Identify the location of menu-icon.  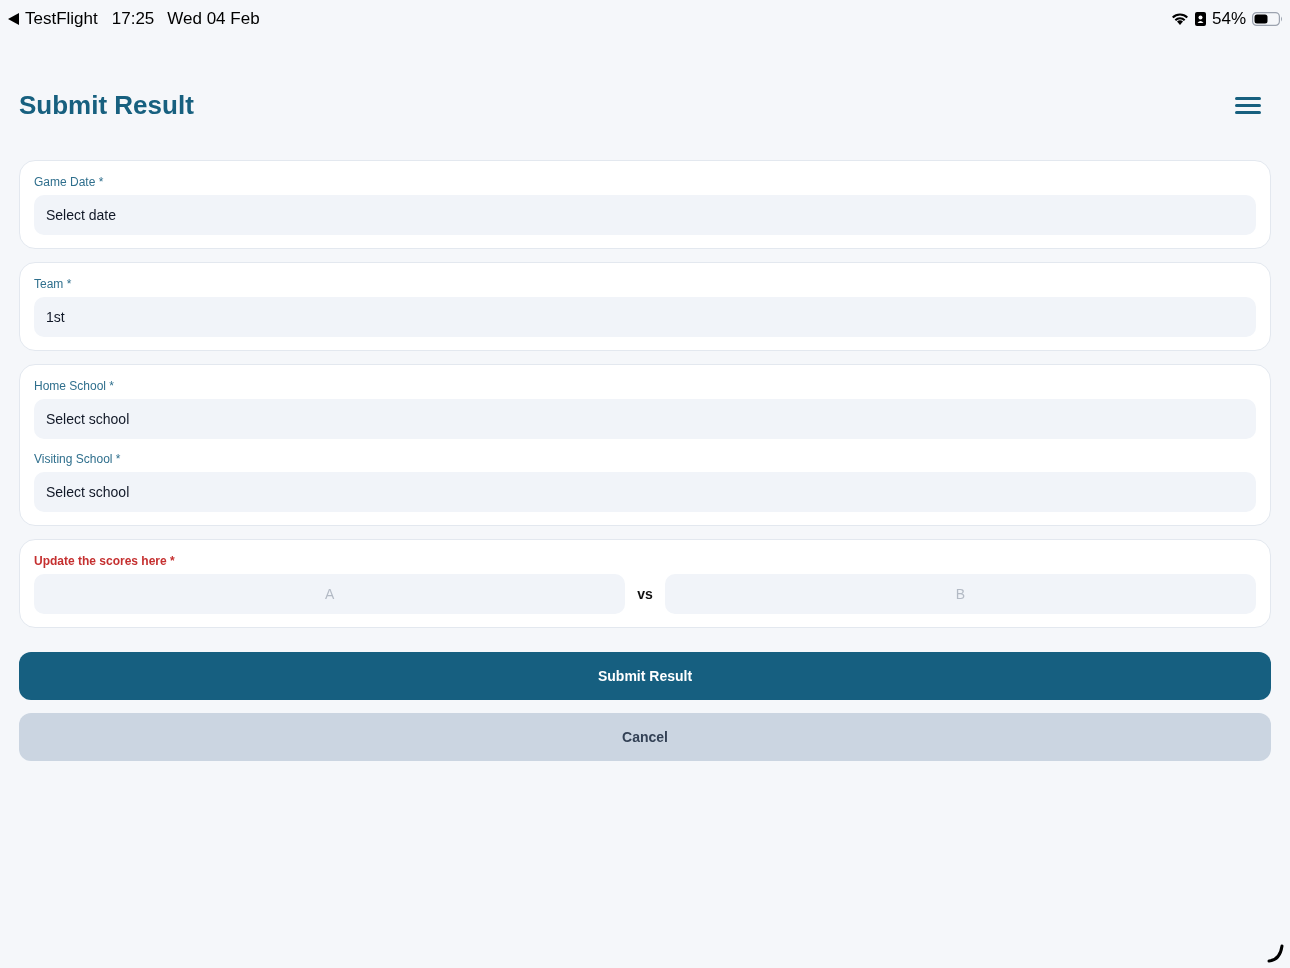
(1248, 105).